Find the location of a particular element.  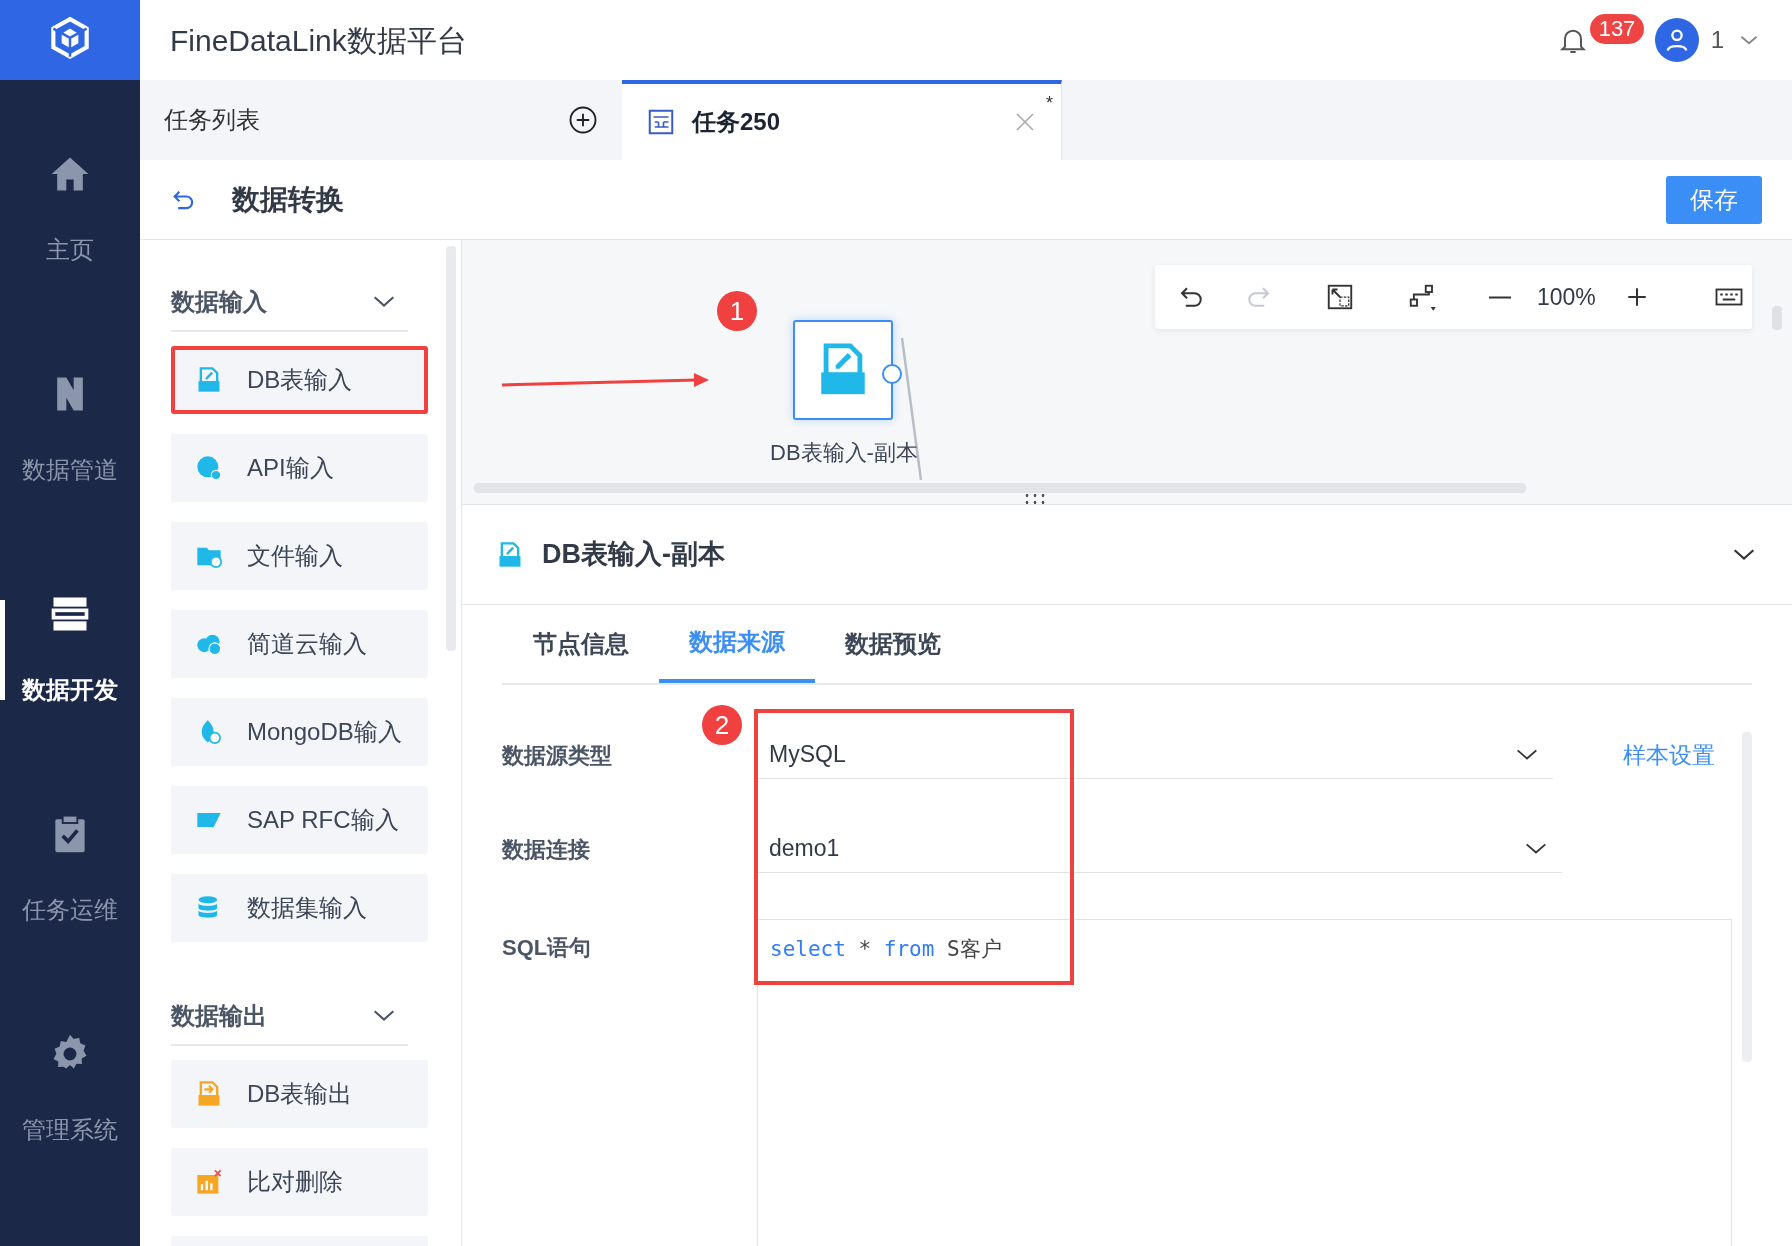

page-title: 数据转换 is located at coordinates (288, 199).